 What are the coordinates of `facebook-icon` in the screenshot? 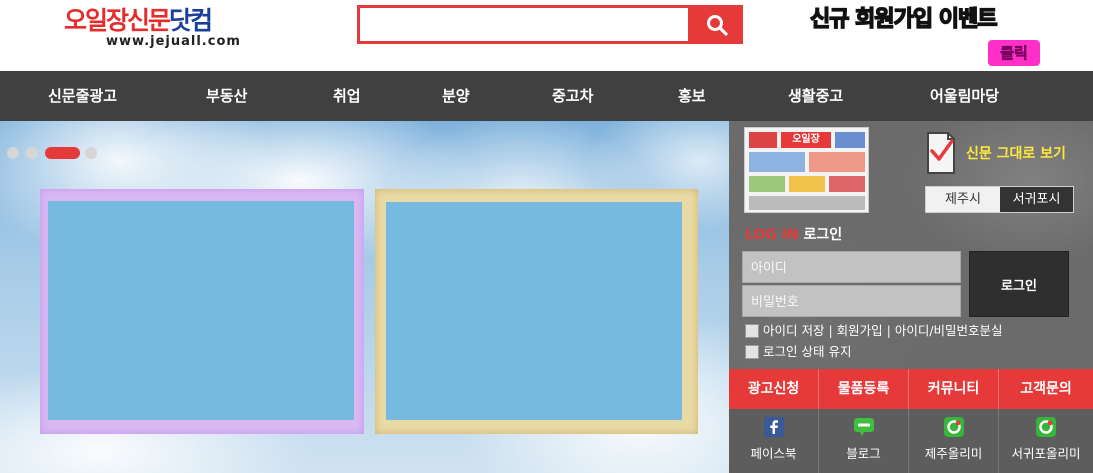 It's located at (774, 427).